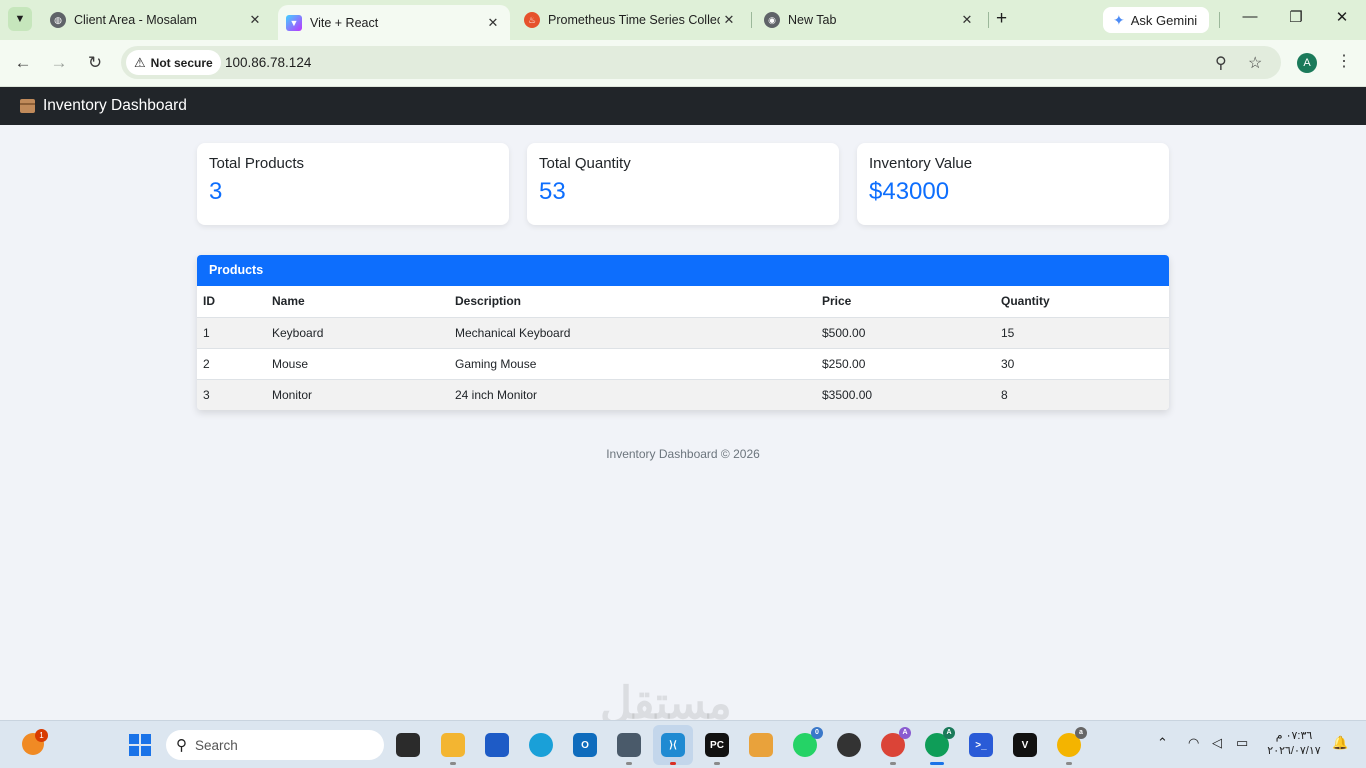 Image resolution: width=1366 pixels, height=768 pixels. I want to click on app-navbar: Inventory Dashboard, so click(683, 106).